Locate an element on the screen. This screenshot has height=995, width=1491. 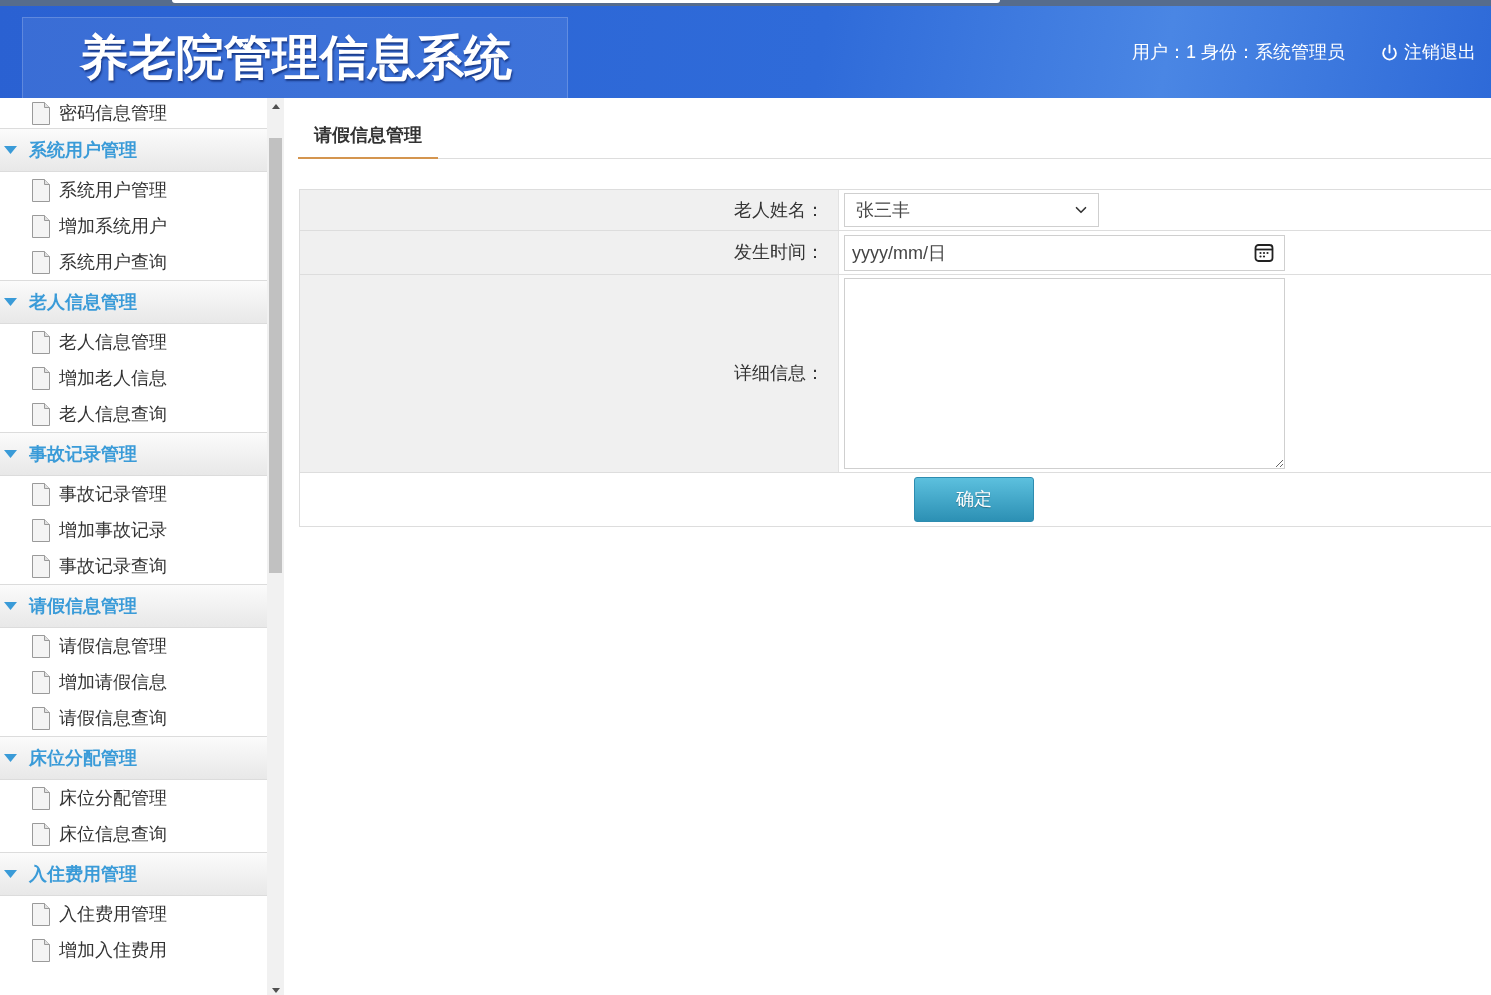
scrollbar-track is located at coordinates (275, 546).